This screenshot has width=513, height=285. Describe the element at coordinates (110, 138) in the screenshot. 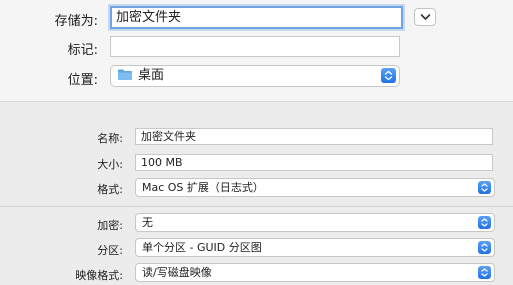

I see `name-label: 名称:` at that location.